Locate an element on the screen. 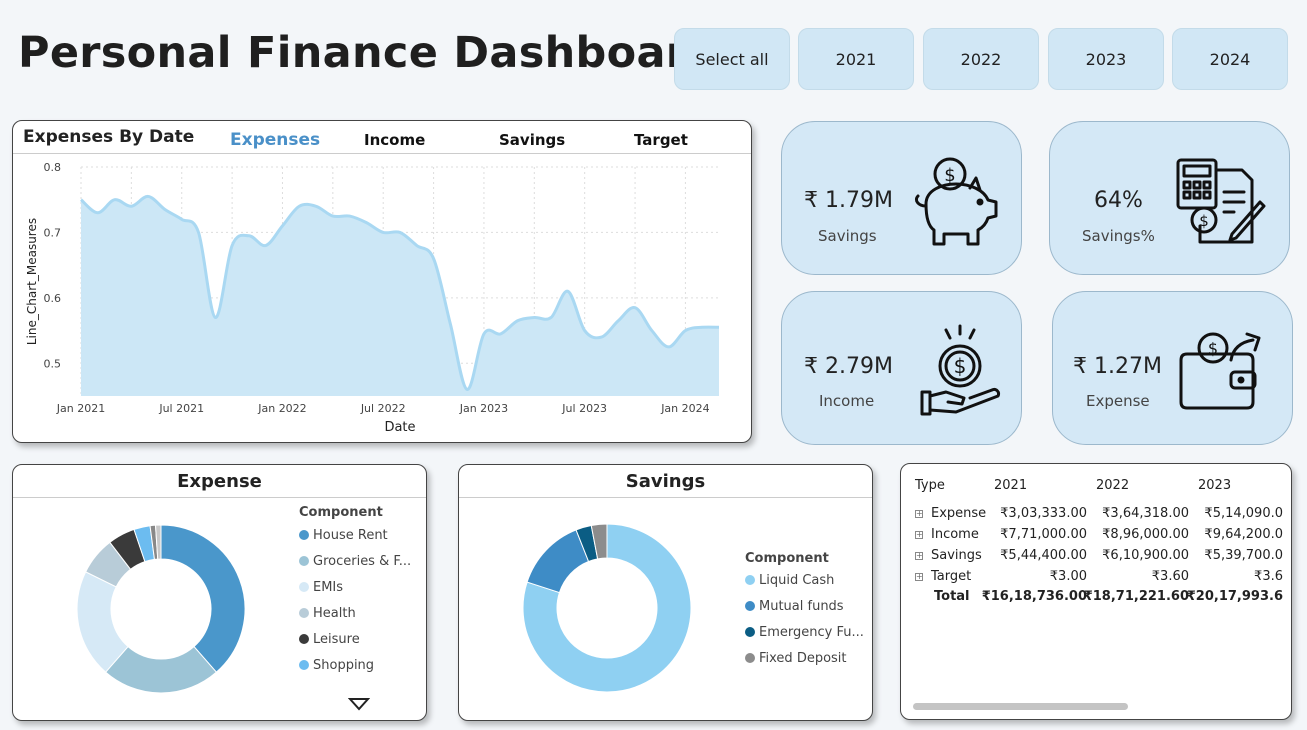  expenses-area is located at coordinates (400, 296).